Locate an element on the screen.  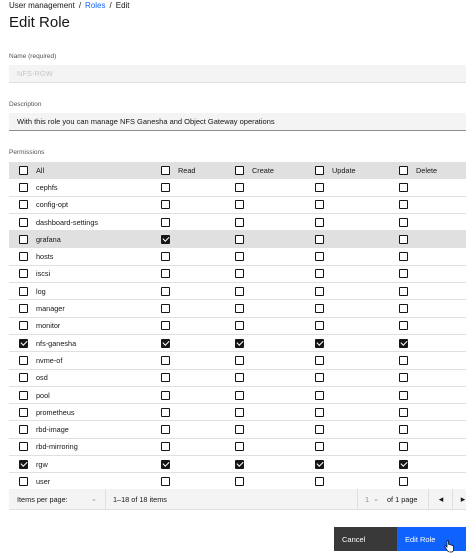
row-name-cell: iscsi is located at coordinates (34, 274).